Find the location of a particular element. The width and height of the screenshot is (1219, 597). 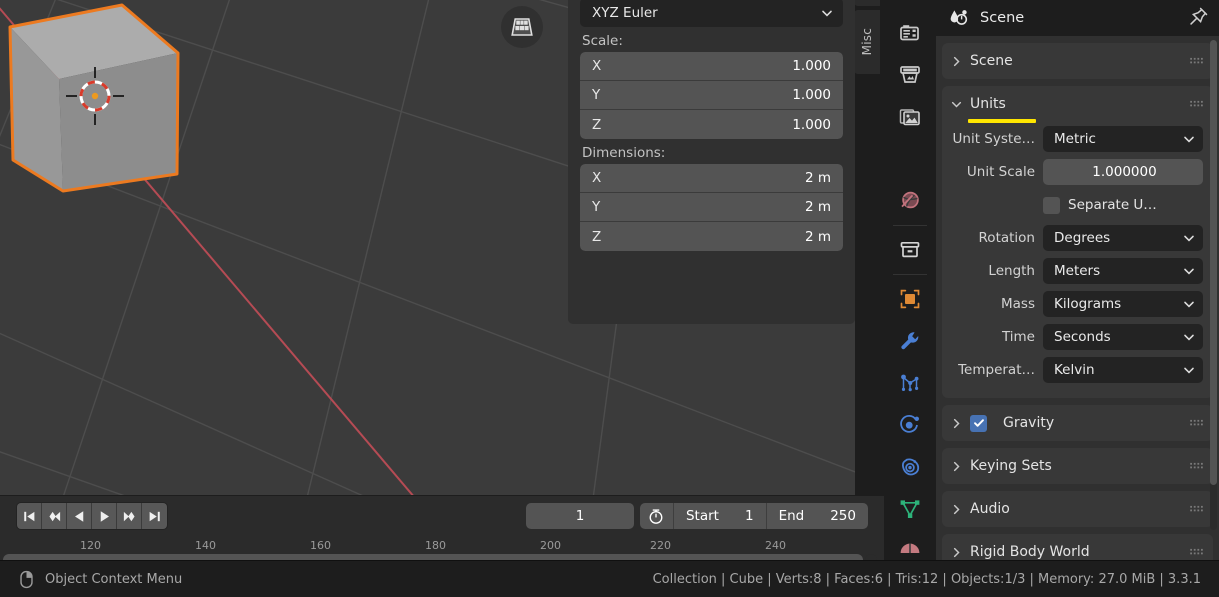

grid-floor-overlay-button is located at coordinates (522, 27).